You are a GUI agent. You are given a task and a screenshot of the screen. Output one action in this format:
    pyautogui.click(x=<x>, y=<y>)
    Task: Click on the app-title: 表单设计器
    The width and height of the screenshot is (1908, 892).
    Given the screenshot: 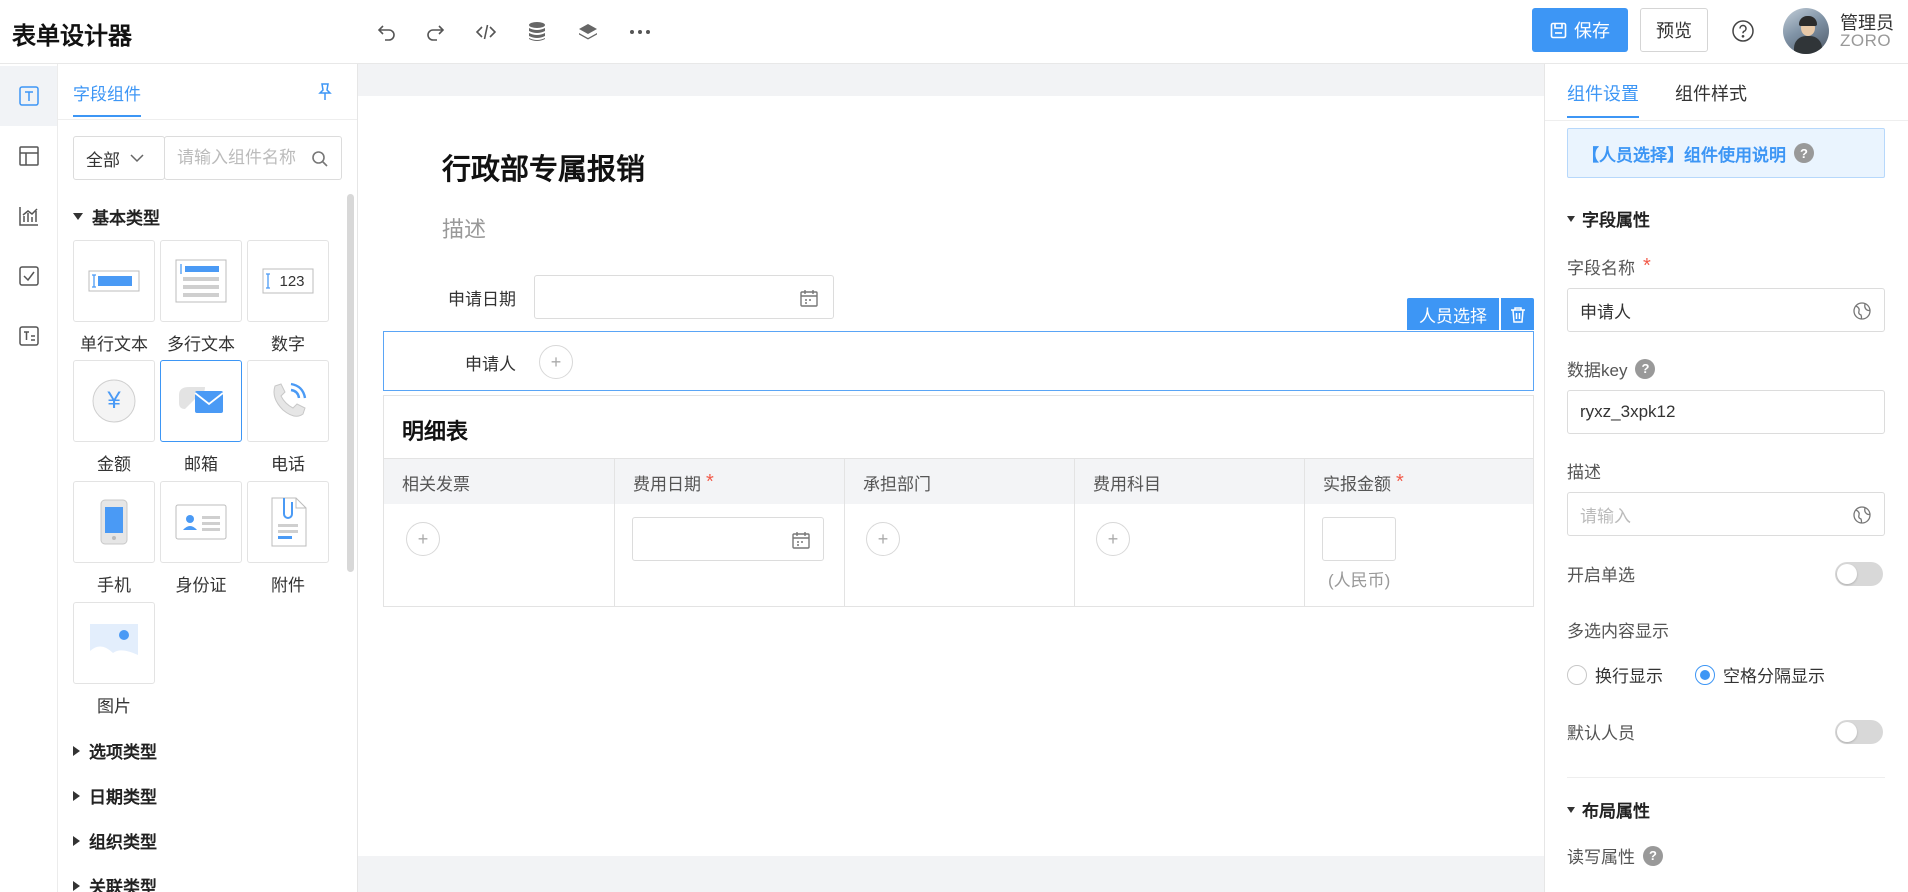 What is the action you would take?
    pyautogui.click(x=72, y=36)
    